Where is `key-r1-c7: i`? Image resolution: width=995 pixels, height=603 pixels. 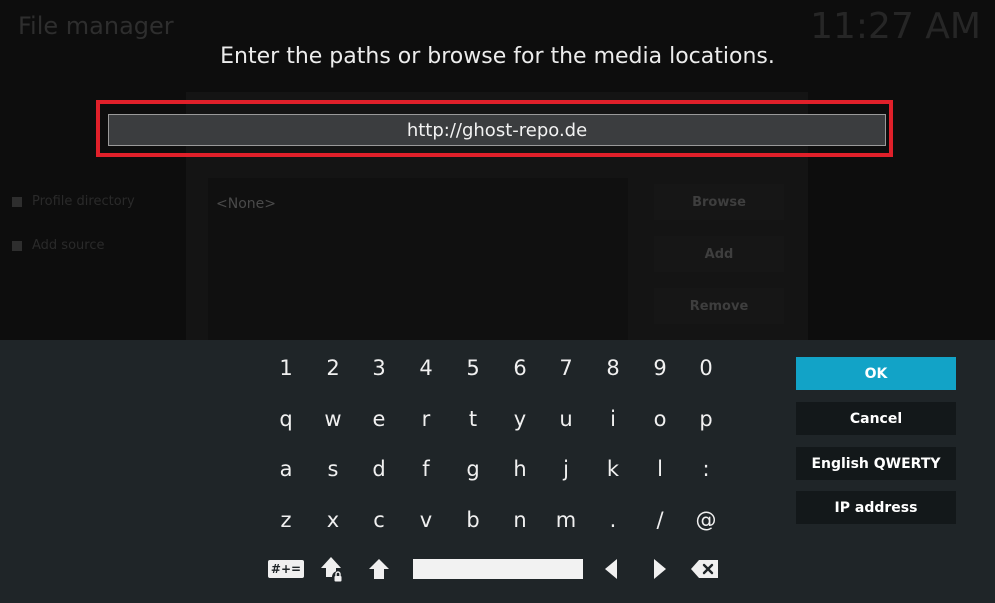
key-r1-c7: i is located at coordinates (613, 419).